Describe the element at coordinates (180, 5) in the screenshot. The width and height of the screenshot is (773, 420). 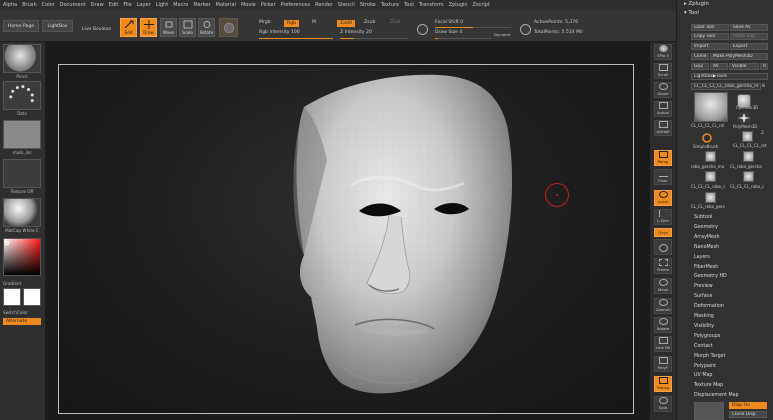
I see `menu-macro: Macro` at that location.